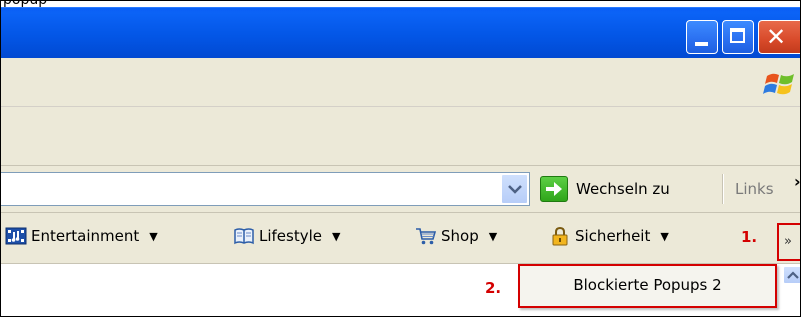  What do you see at coordinates (701, 44) in the screenshot?
I see `minimize-icon` at bounding box center [701, 44].